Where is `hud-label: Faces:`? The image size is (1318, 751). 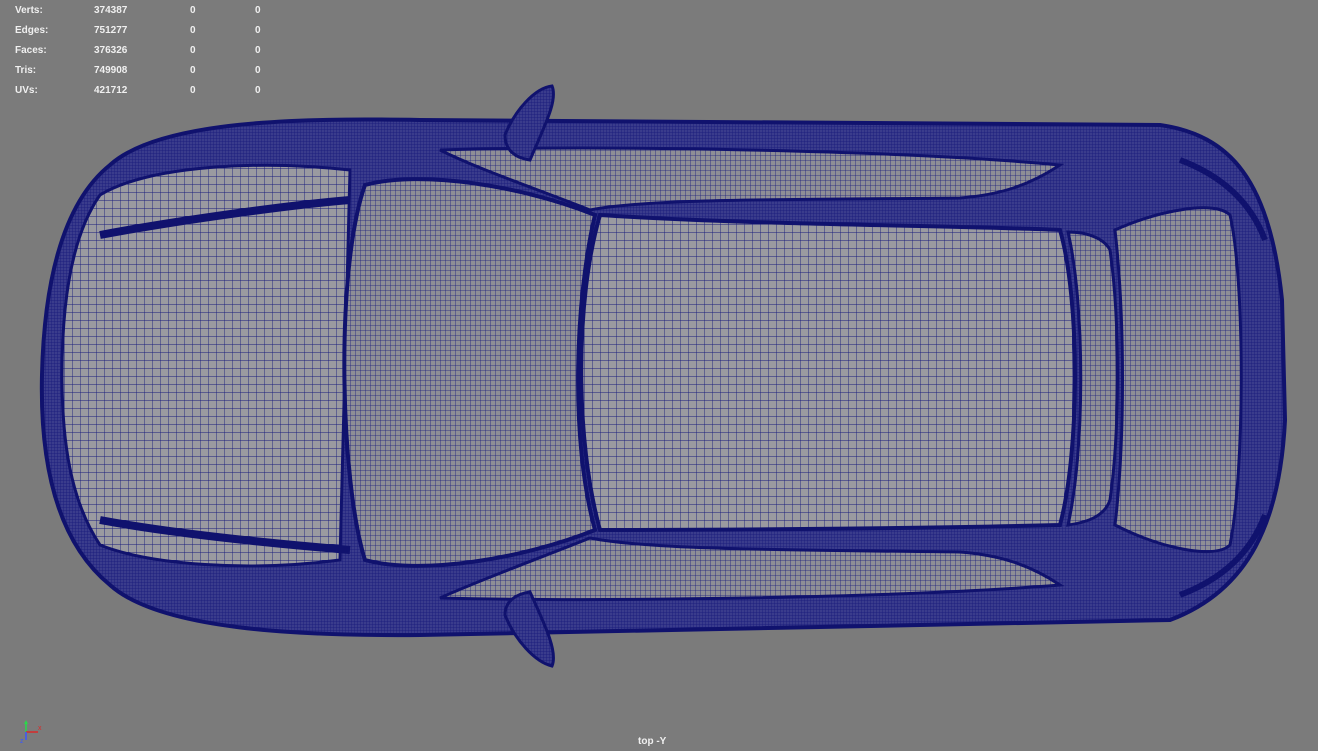
hud-label: Faces: is located at coordinates (31, 50).